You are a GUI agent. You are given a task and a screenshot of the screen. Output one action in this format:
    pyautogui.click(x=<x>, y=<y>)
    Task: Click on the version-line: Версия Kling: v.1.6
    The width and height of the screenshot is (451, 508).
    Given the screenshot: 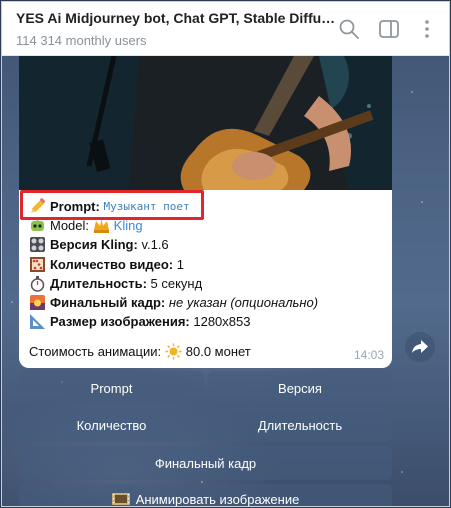 What is the action you would take?
    pyautogui.click(x=209, y=244)
    